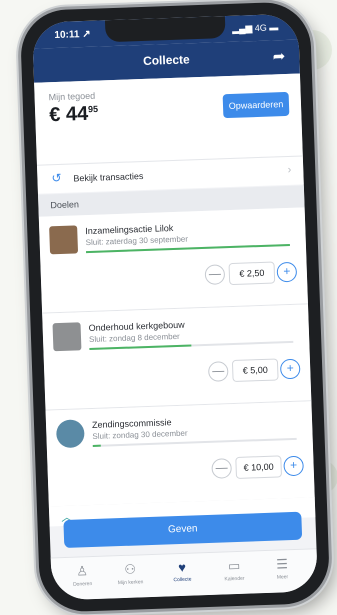 Image resolution: width=337 pixels, height=615 pixels. What do you see at coordinates (252, 273) in the screenshot?
I see `amount-field: € 2,50` at bounding box center [252, 273].